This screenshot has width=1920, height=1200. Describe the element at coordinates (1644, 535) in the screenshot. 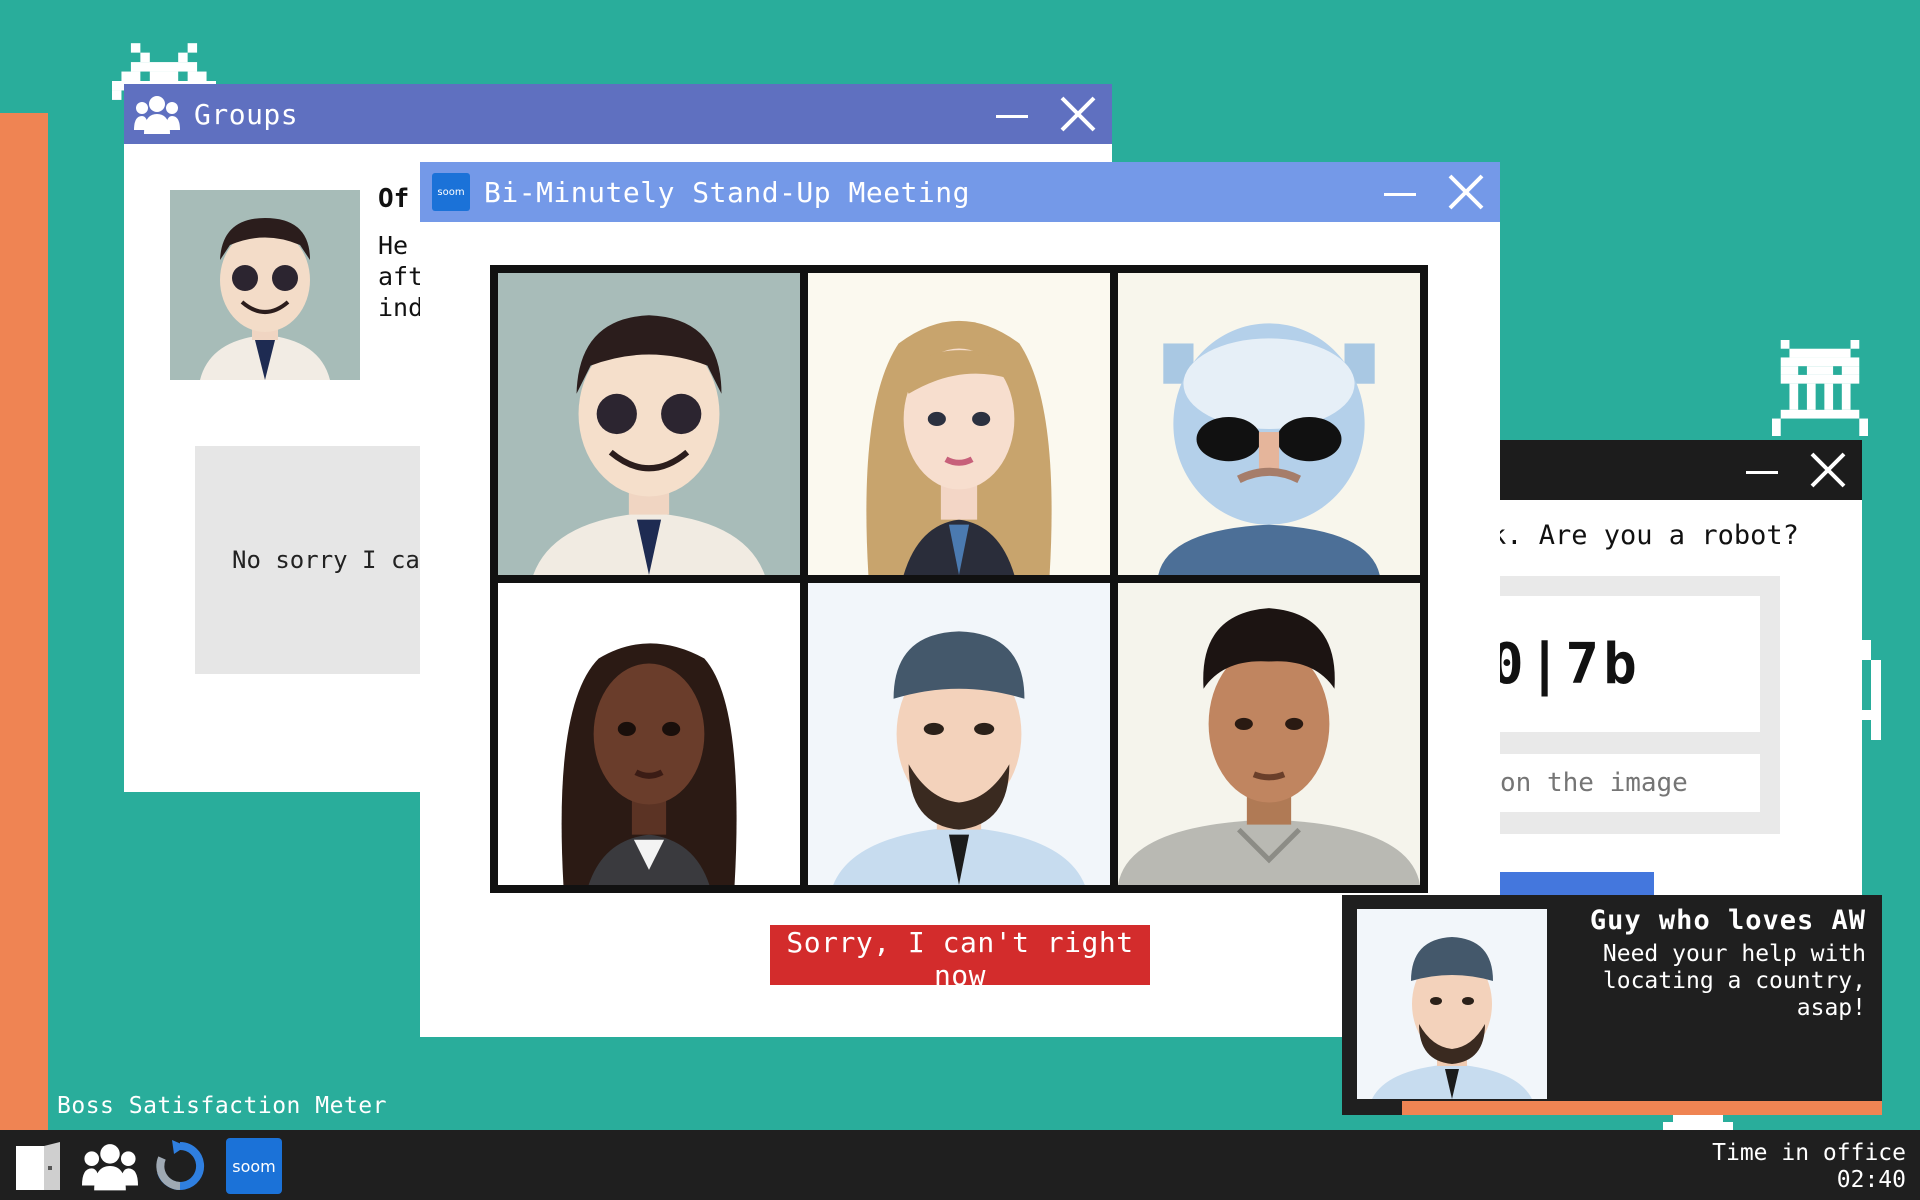

I see `captcha-question: k. Are you a robot?` at that location.